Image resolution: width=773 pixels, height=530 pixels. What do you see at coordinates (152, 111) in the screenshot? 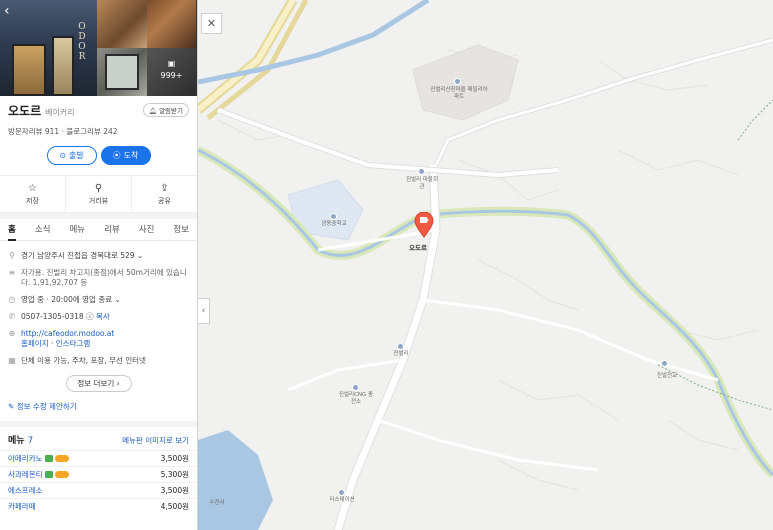
I see `bell-icon: 🔔︎` at bounding box center [152, 111].